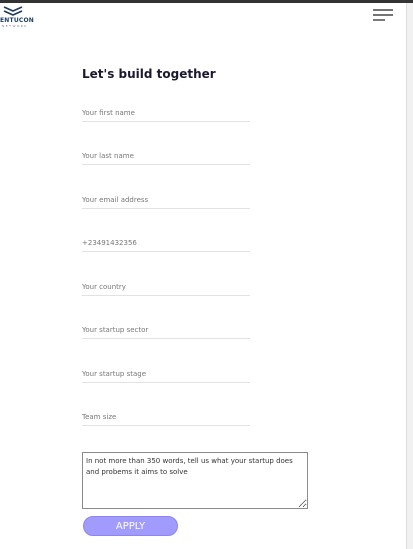 The image size is (413, 549). I want to click on scrollbar-track, so click(409, 276).